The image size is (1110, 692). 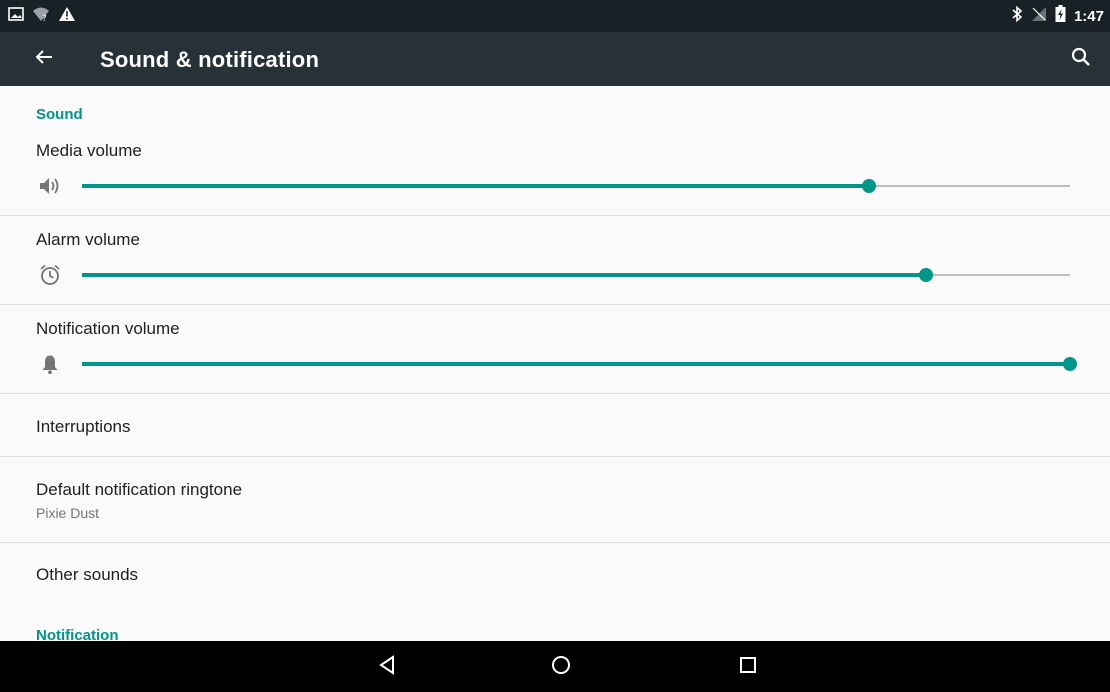 I want to click on no-signal-icon, so click(x=1039, y=16).